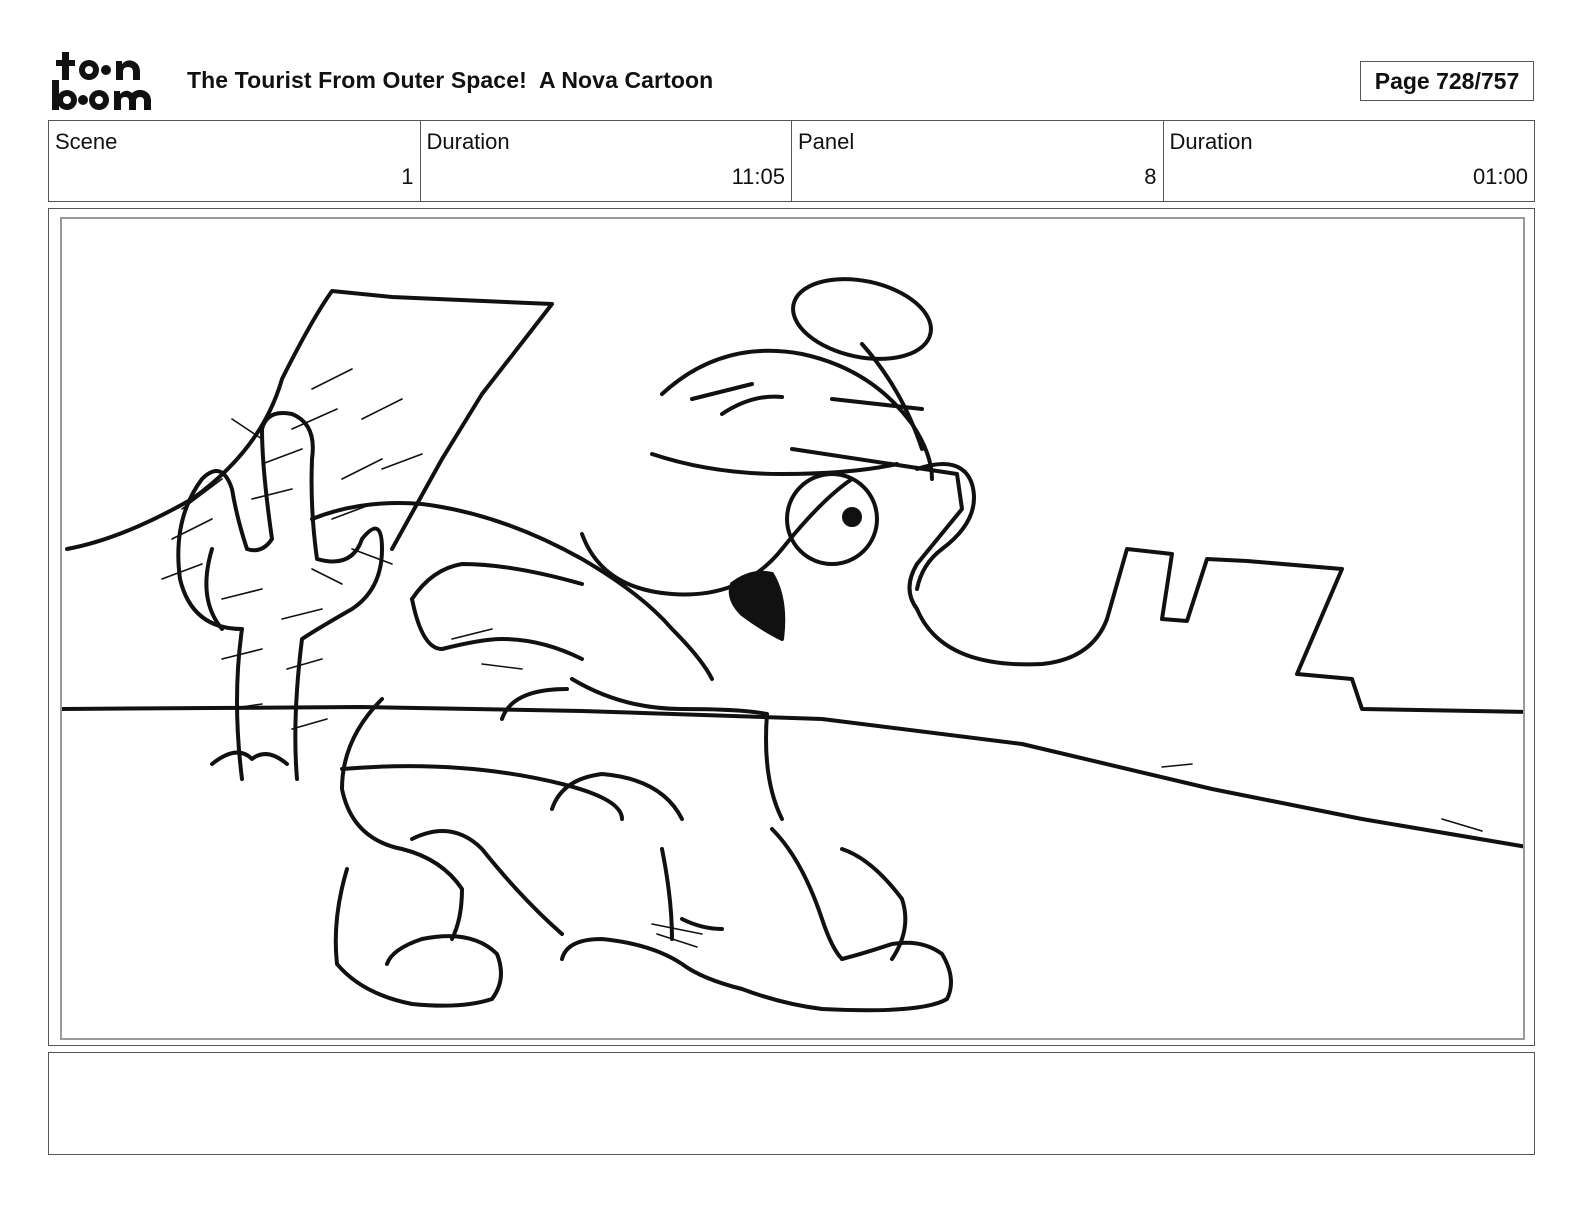  What do you see at coordinates (468, 141) in the screenshot?
I see `scene-duration-label: Duration` at bounding box center [468, 141].